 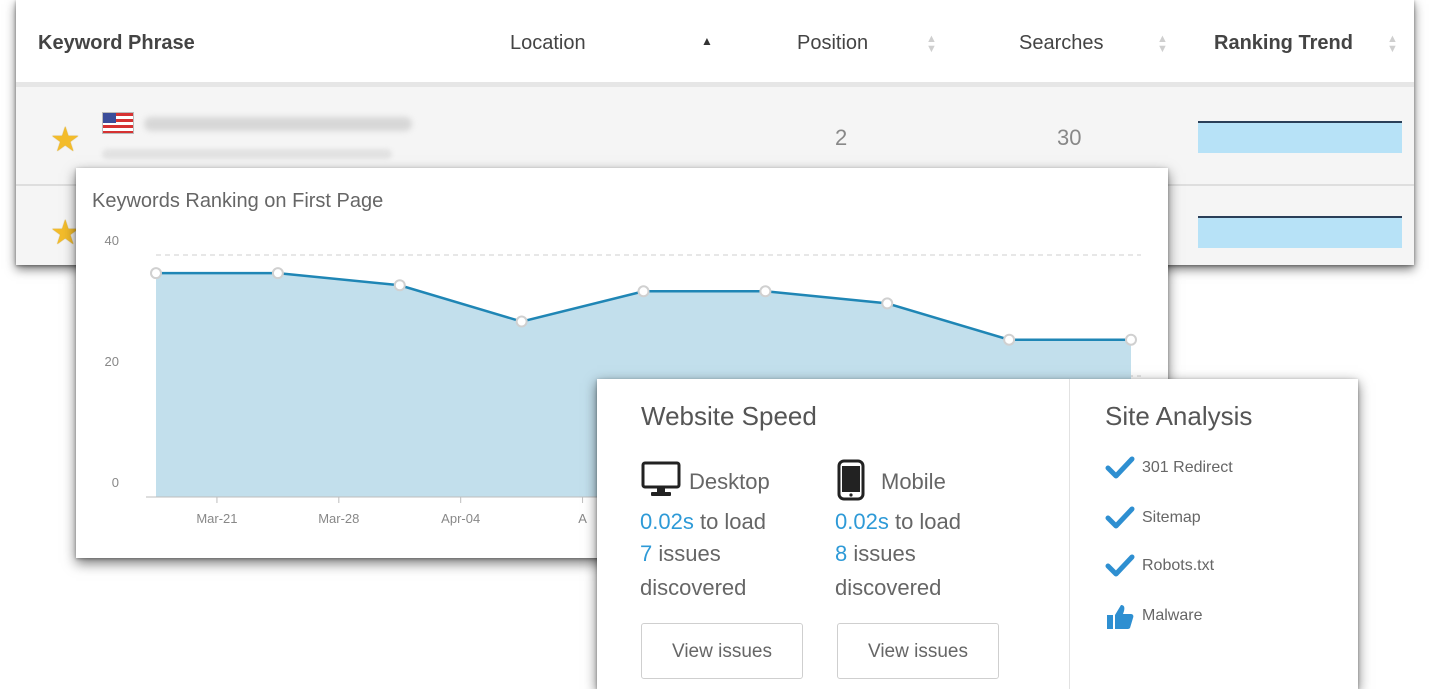 I want to click on mobile-load-time: 0.02s to load, so click(x=898, y=522).